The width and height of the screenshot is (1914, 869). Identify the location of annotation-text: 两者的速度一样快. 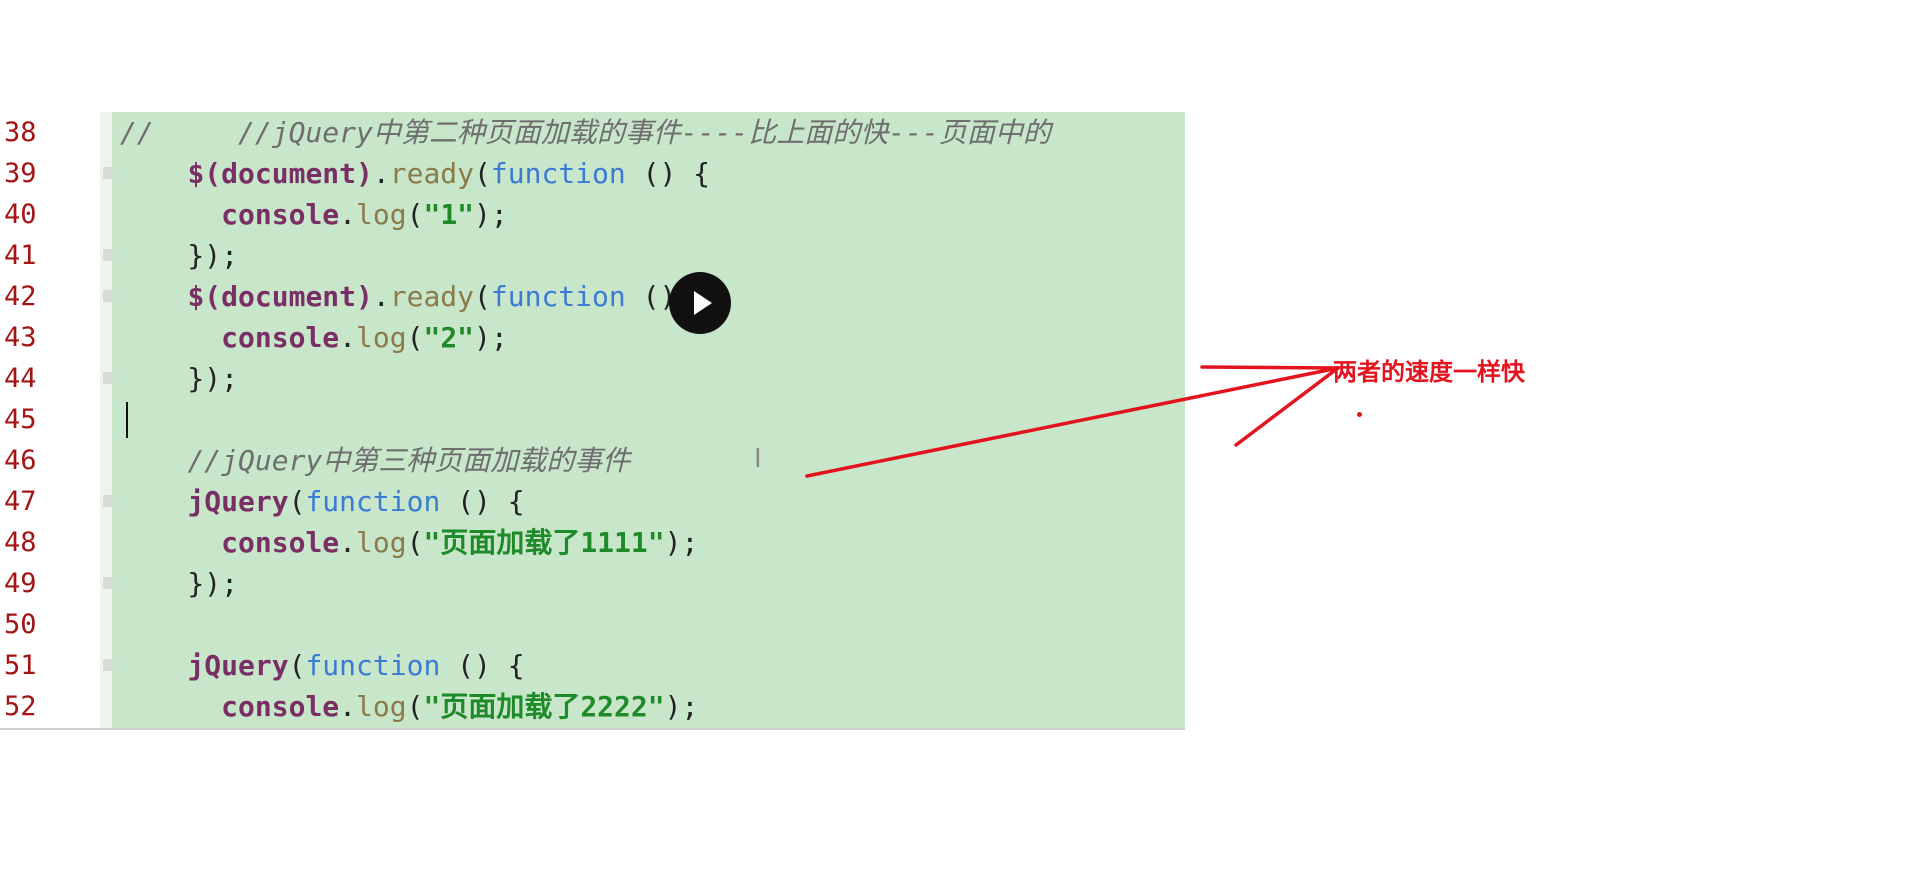
(1429, 372).